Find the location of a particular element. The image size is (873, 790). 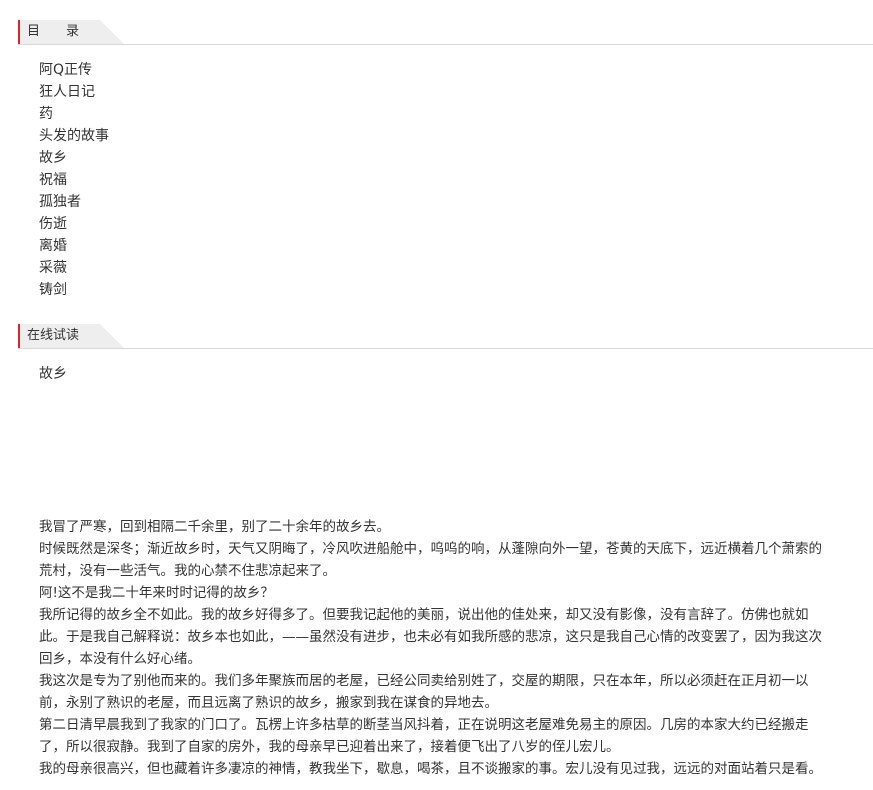

toc-item-label: 狂人日记 is located at coordinates (67, 92).